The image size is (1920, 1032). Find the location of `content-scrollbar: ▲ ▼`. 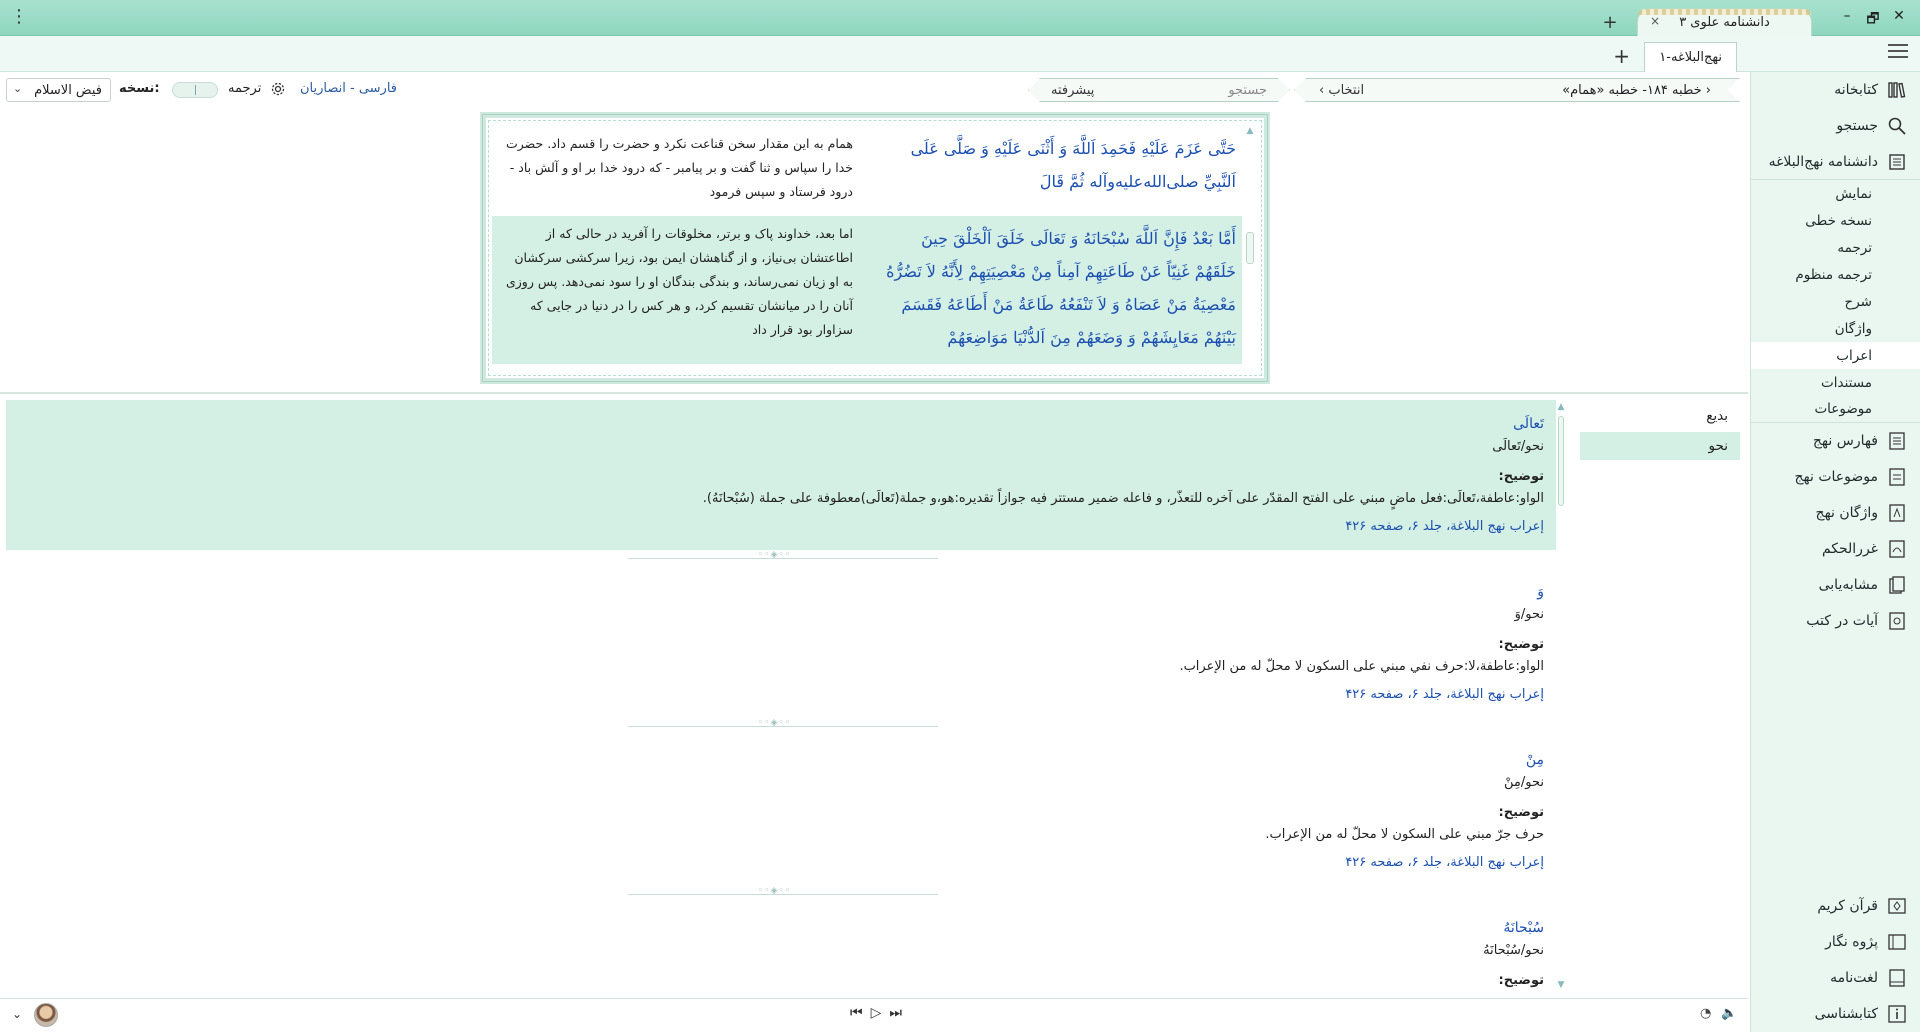

content-scrollbar: ▲ ▼ is located at coordinates (1561, 696).